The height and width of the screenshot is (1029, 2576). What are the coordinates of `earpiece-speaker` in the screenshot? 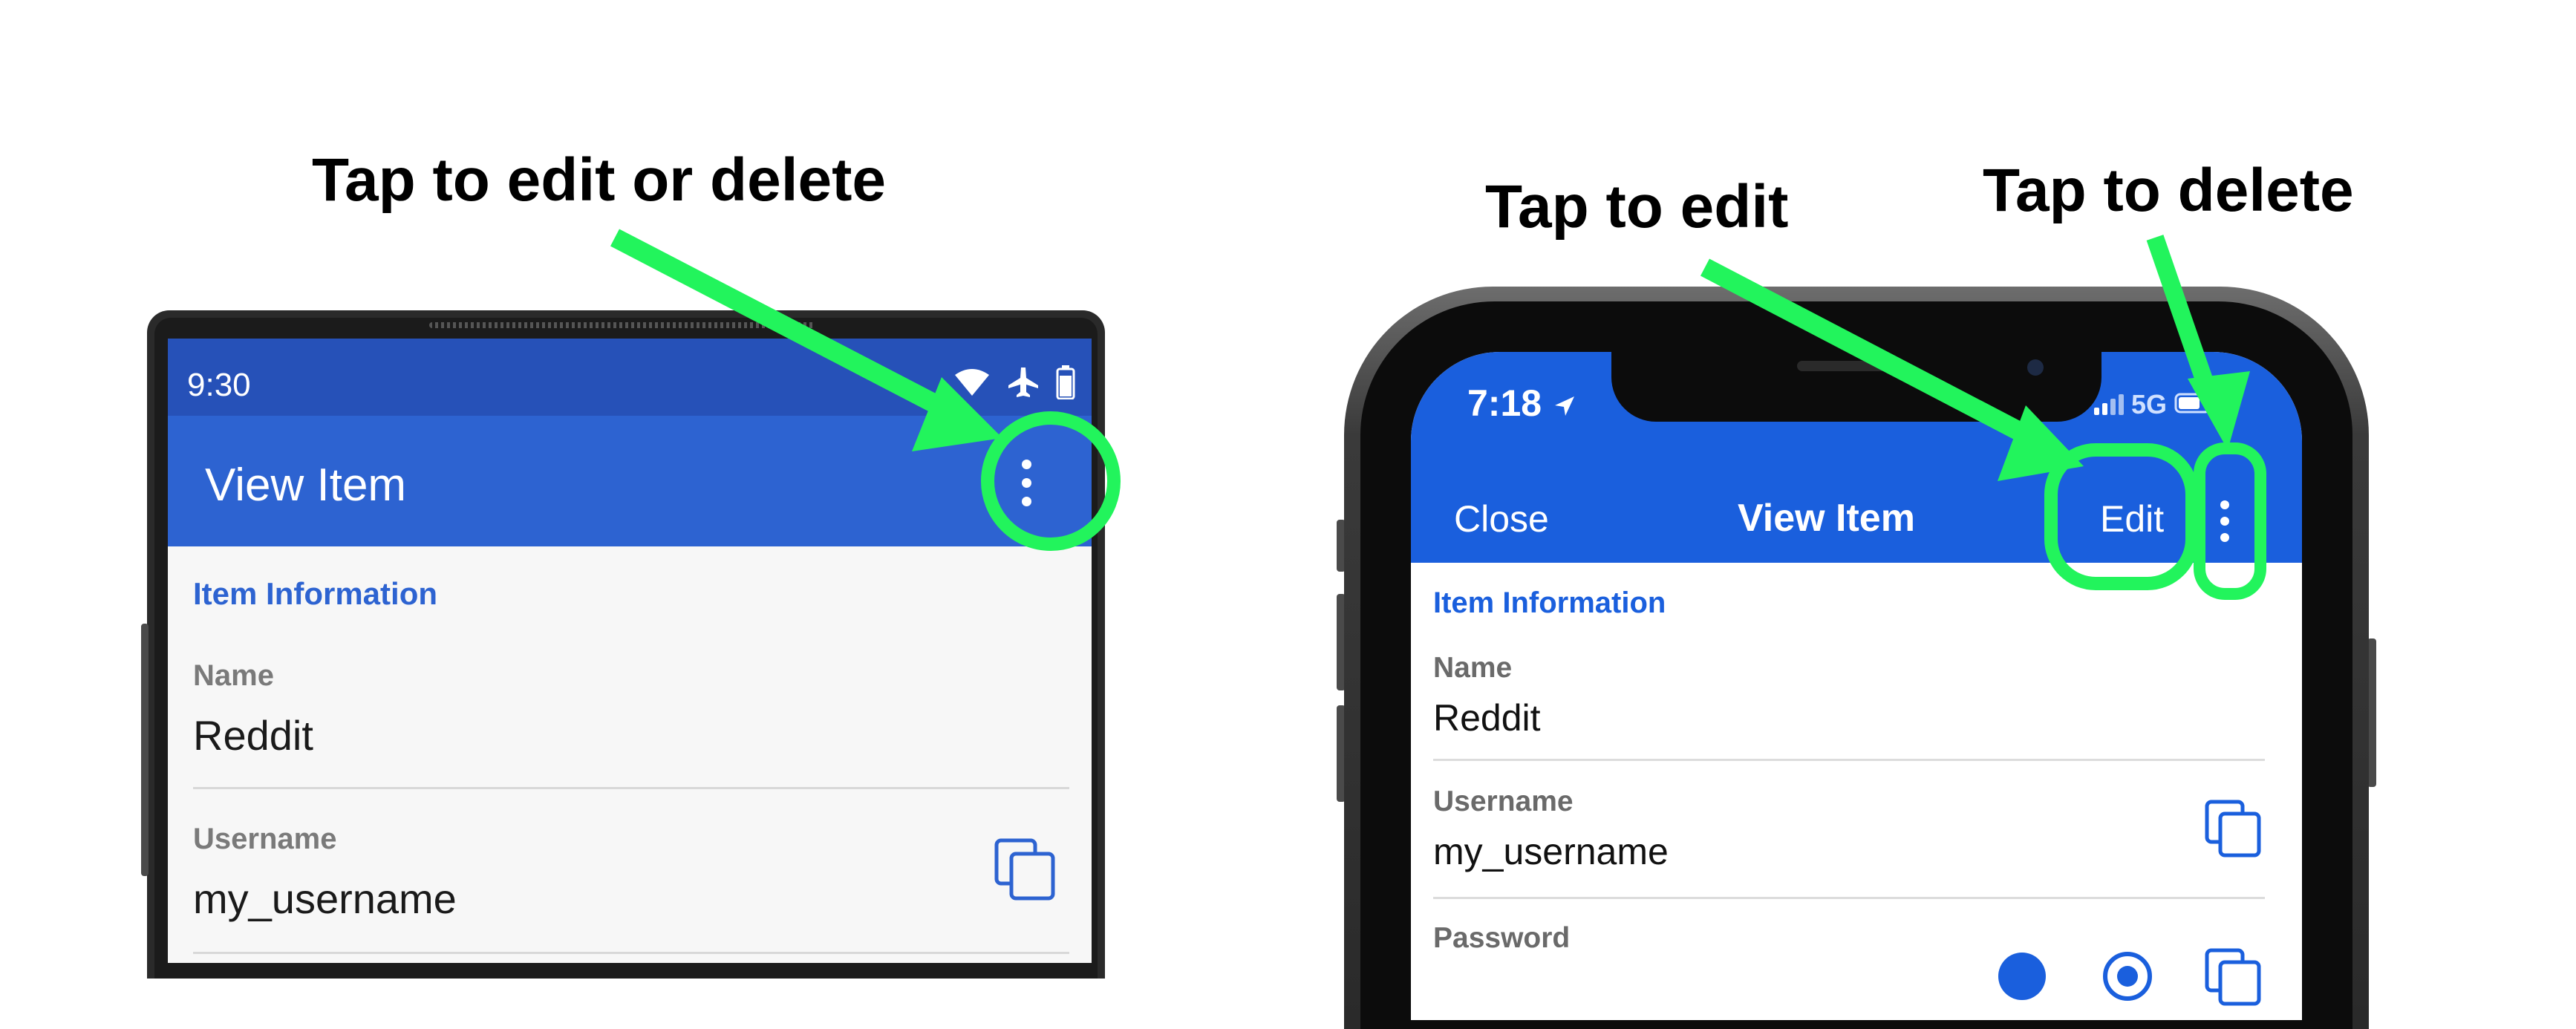 It's located at (622, 325).